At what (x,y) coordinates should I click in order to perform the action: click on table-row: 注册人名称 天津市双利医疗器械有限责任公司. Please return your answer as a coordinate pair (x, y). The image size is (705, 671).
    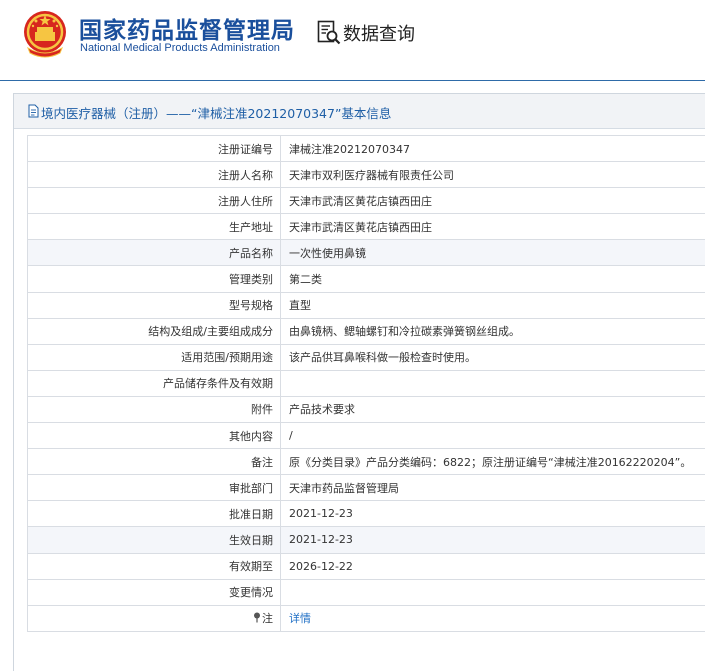
    Looking at the image, I should click on (366, 175).